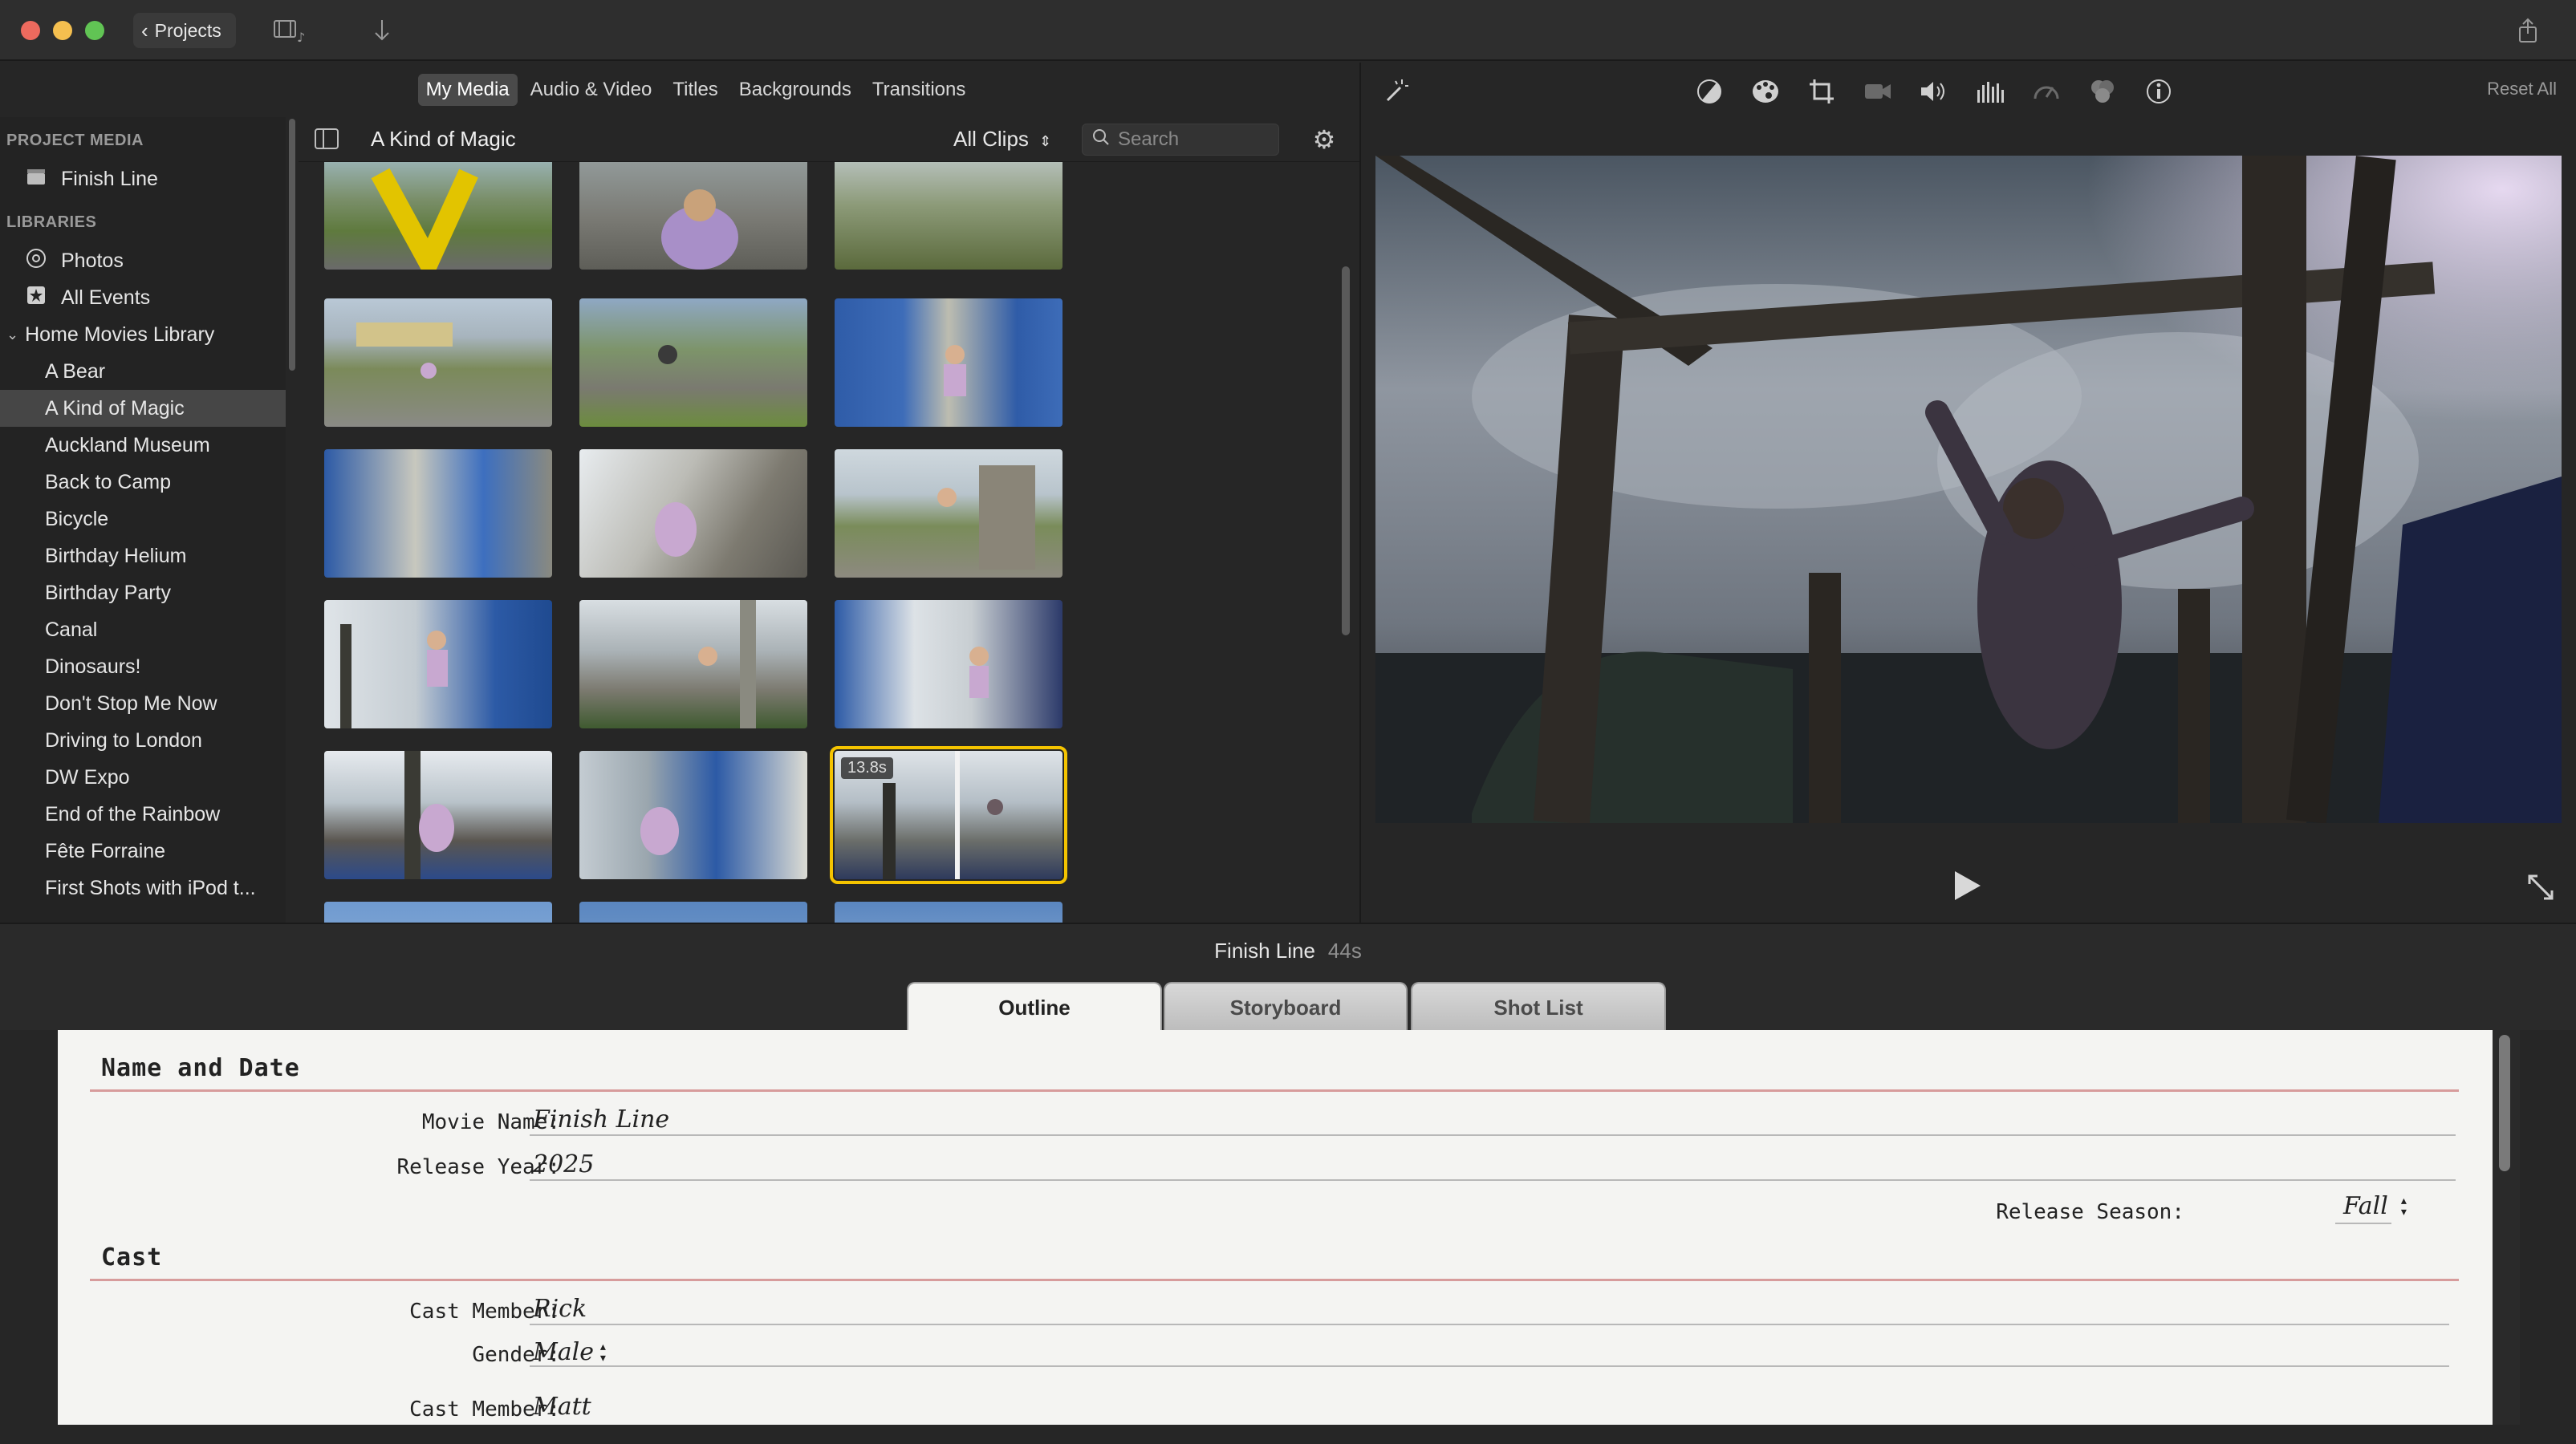 This screenshot has height=1444, width=2576. I want to click on reset-all-button: Reset All, so click(2522, 89).